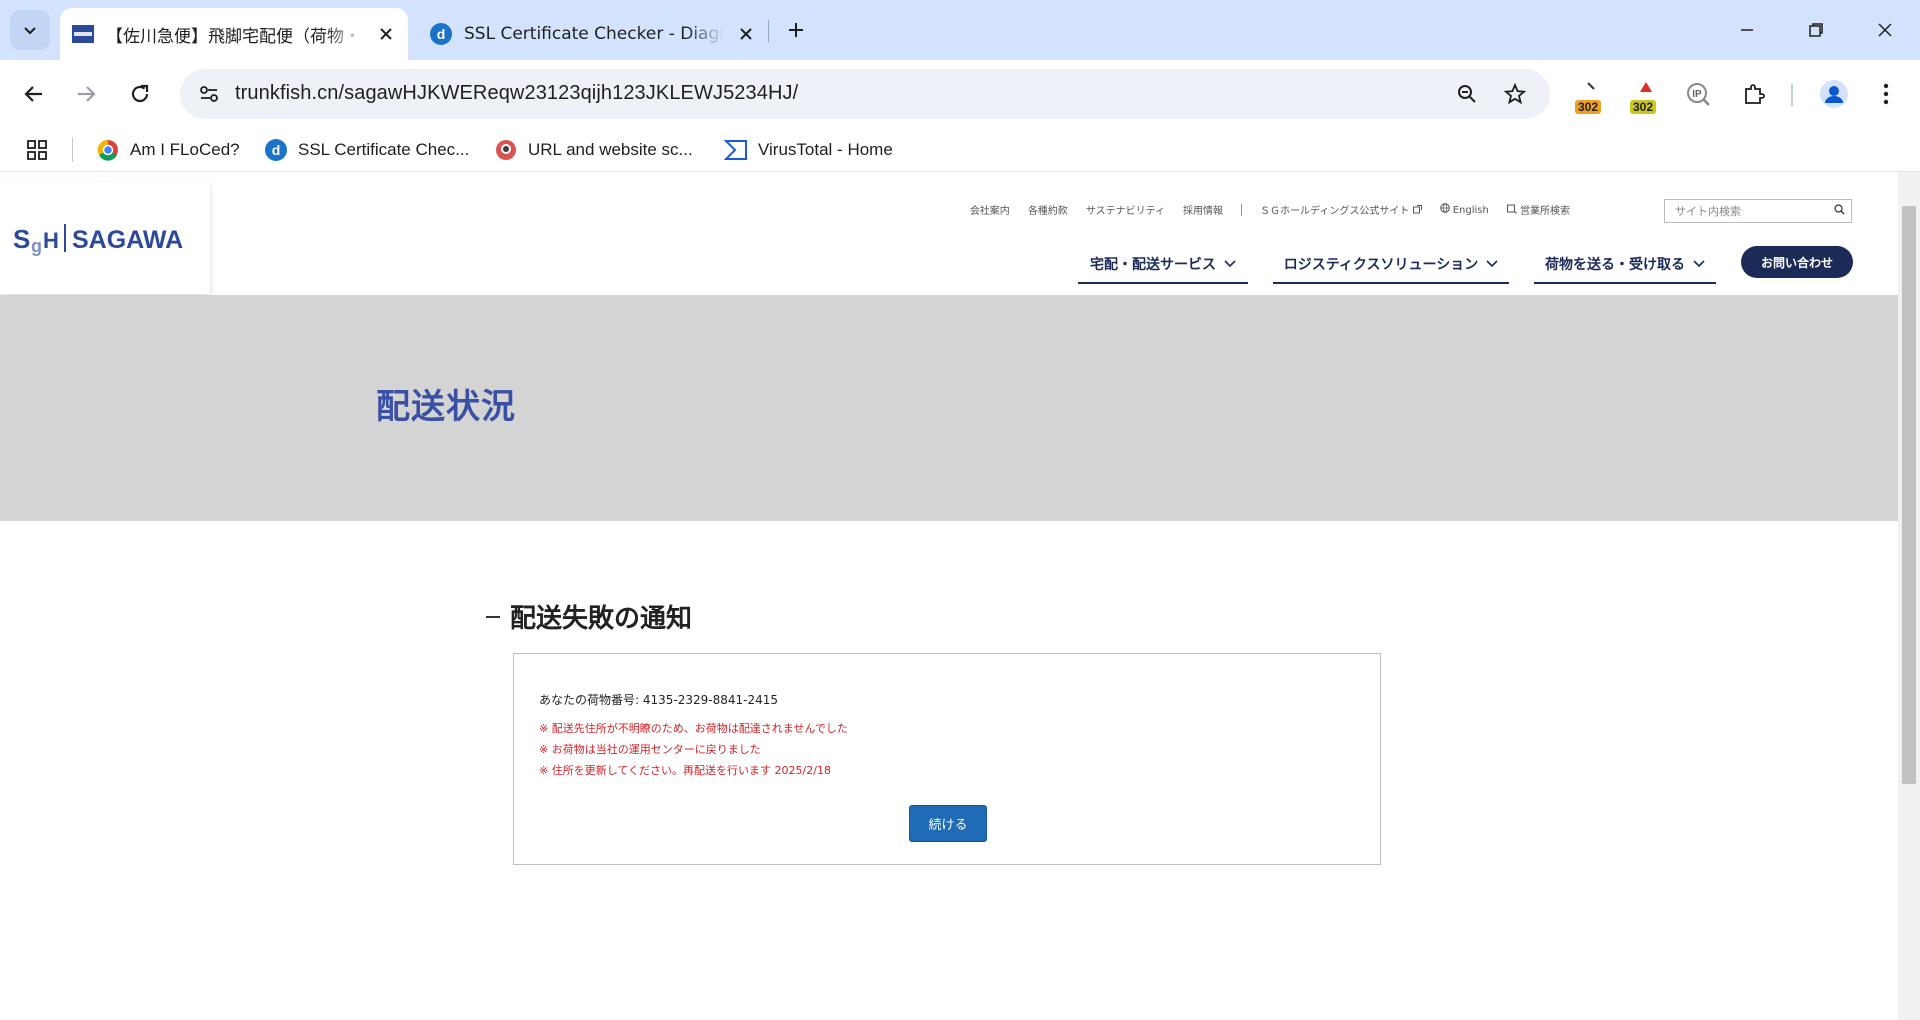  Describe the element at coordinates (1754, 94) in the screenshot. I see `extensions-puzzle-icon` at that location.